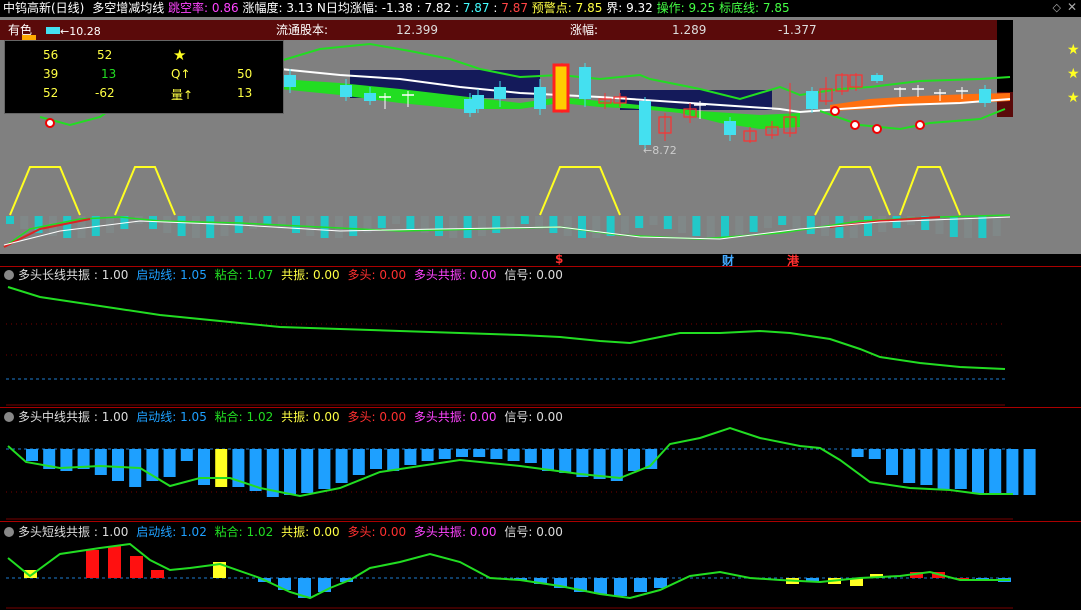 This screenshot has height=610, width=1081. Describe the element at coordinates (53, 30) in the screenshot. I see `high-marker-icon` at that location.